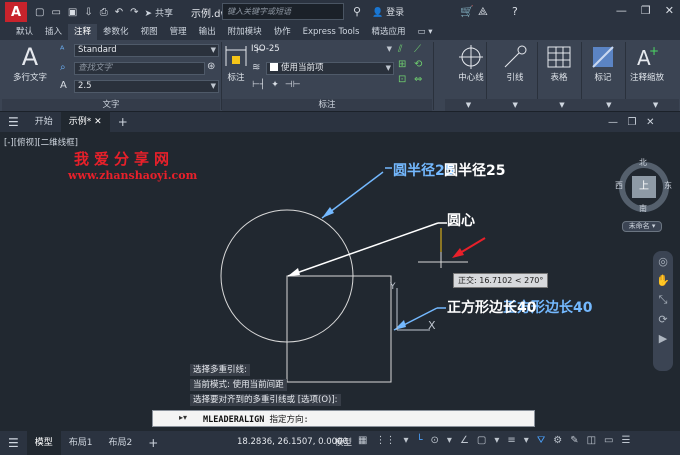  What do you see at coordinates (405, 440) in the screenshot?
I see `infer-icon: ▾` at bounding box center [405, 440].